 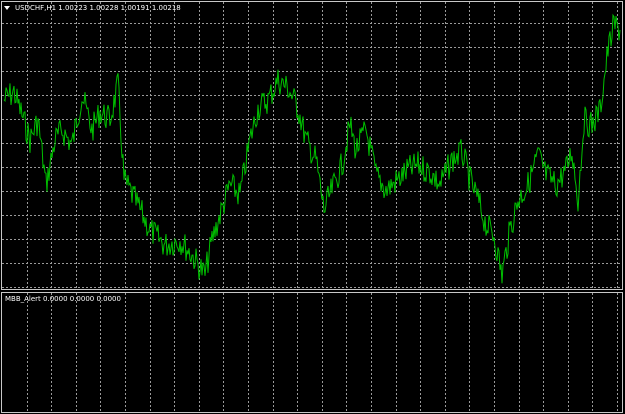 I want to click on dropdown-arrow-icon, so click(x=7, y=8).